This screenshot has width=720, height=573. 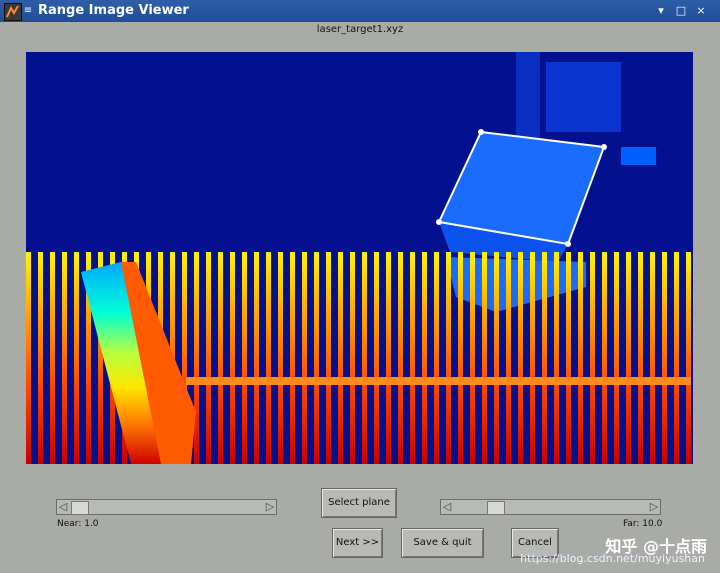 I want to click on near-label: Near: 1.0, so click(x=78, y=524).